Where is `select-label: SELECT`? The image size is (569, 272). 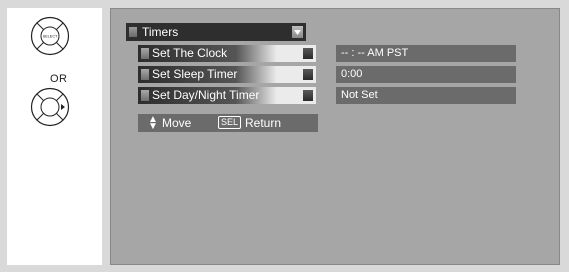
select-label: SELECT is located at coordinates (50, 37).